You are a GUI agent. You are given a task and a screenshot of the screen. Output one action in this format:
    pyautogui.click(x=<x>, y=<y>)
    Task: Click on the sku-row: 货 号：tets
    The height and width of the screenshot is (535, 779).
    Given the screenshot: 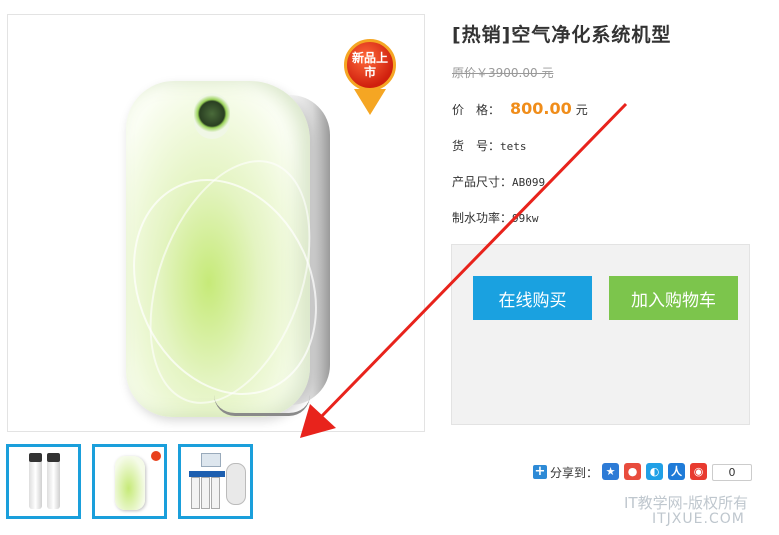 What is the action you would take?
    pyautogui.click(x=489, y=145)
    